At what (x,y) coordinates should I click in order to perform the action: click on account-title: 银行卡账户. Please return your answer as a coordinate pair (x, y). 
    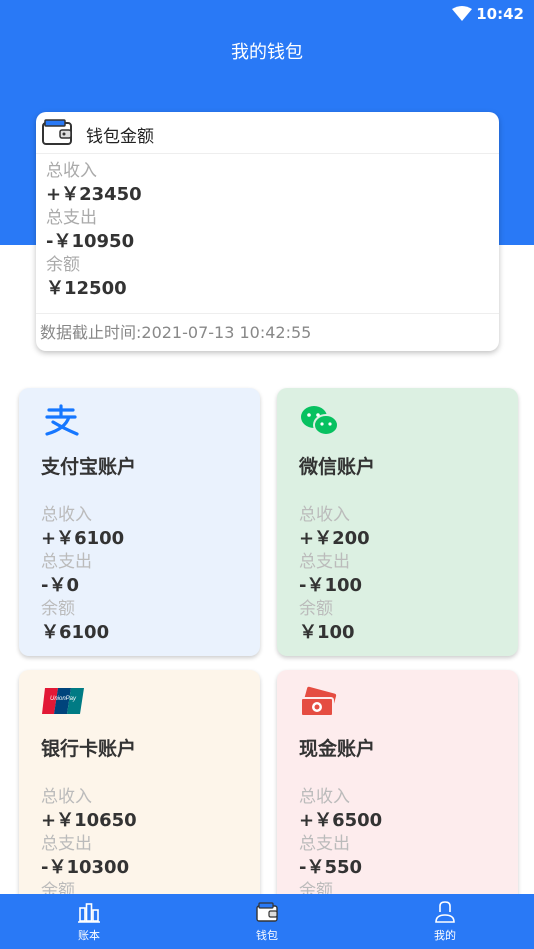
    Looking at the image, I should click on (89, 749).